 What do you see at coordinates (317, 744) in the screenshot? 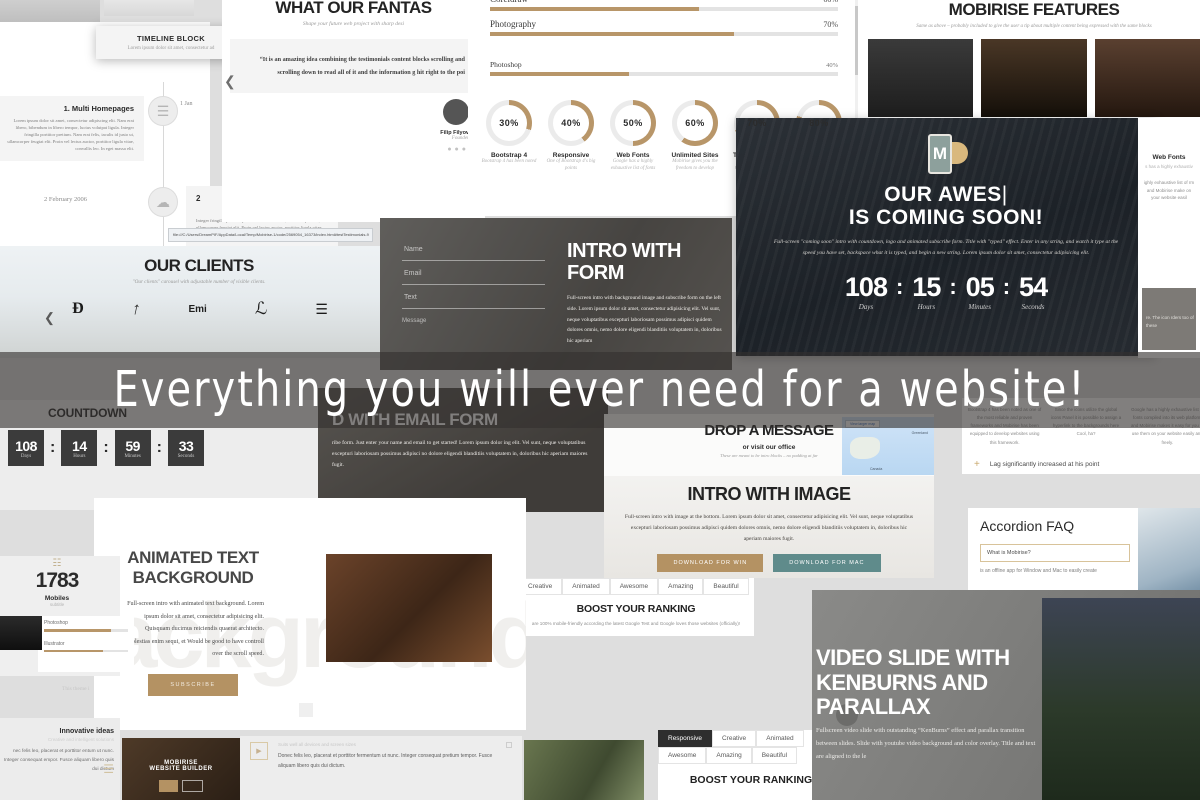
I see `text-block-heading: Suits well all devices and screen sizes` at bounding box center [317, 744].